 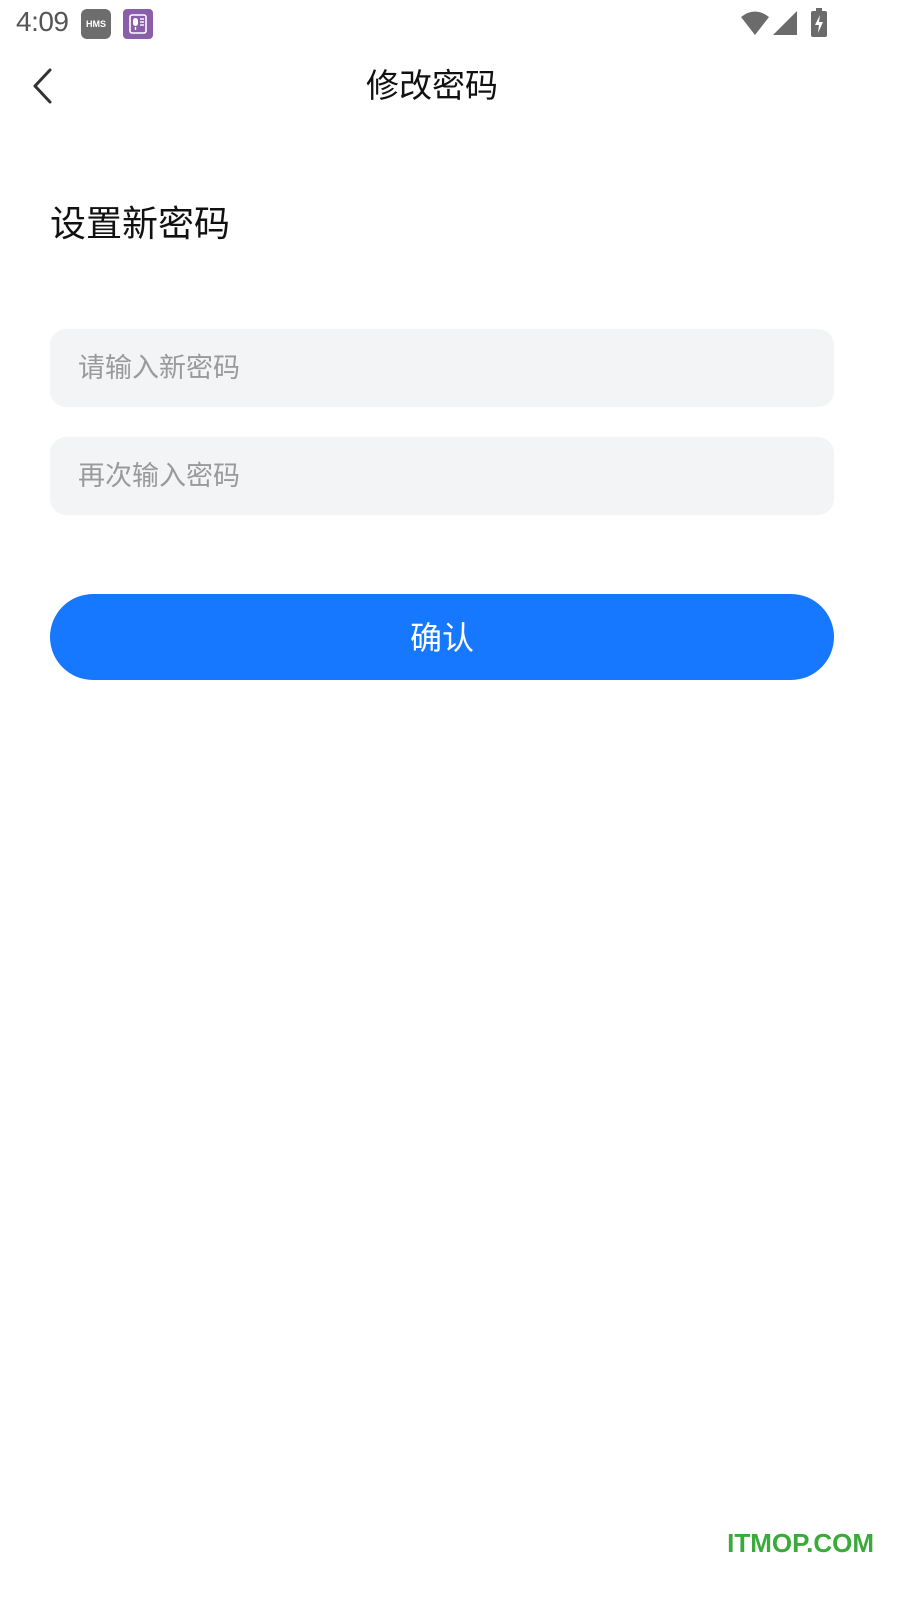 I want to click on status-bar: 4:09 HMS, so click(x=450, y=24).